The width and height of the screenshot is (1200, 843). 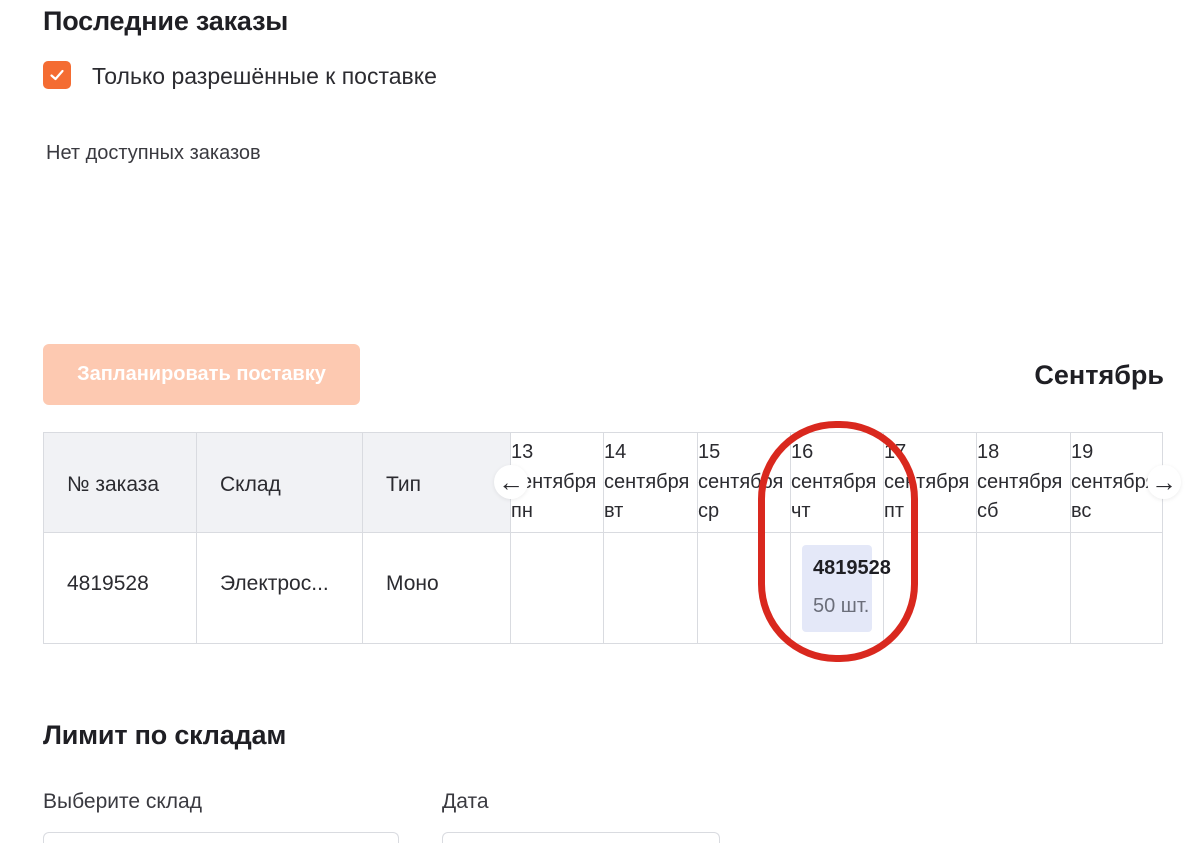 I want to click on day-header: 14 сентября вт, so click(x=651, y=482).